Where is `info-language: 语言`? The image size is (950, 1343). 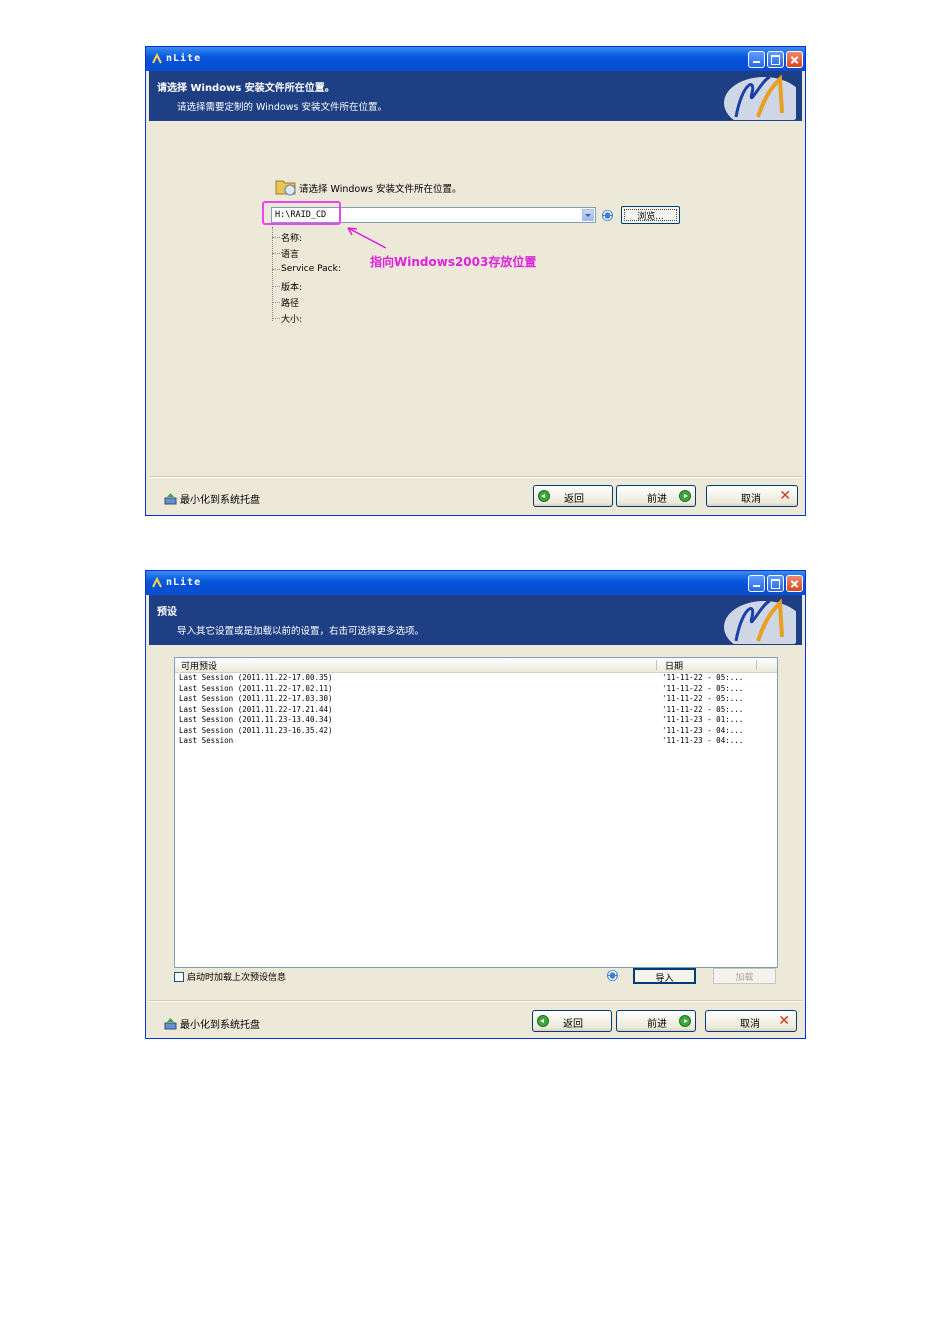 info-language: 语言 is located at coordinates (285, 253).